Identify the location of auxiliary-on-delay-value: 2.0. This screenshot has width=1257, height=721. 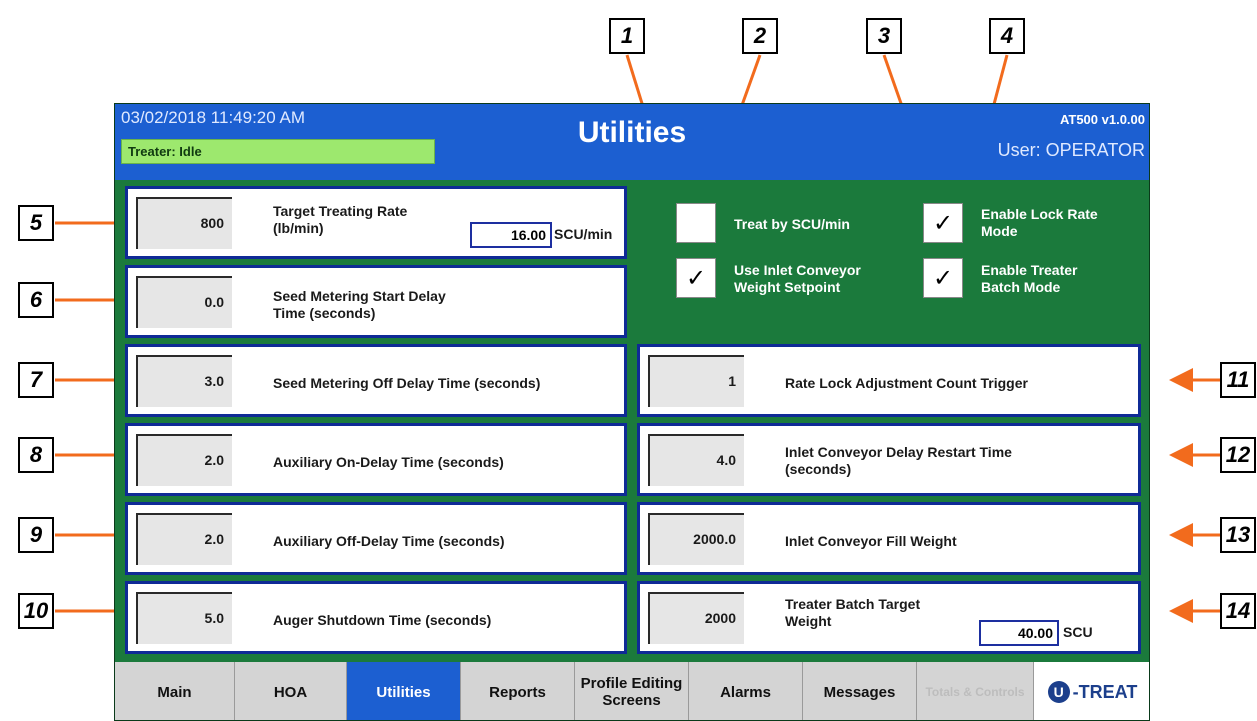
(184, 460).